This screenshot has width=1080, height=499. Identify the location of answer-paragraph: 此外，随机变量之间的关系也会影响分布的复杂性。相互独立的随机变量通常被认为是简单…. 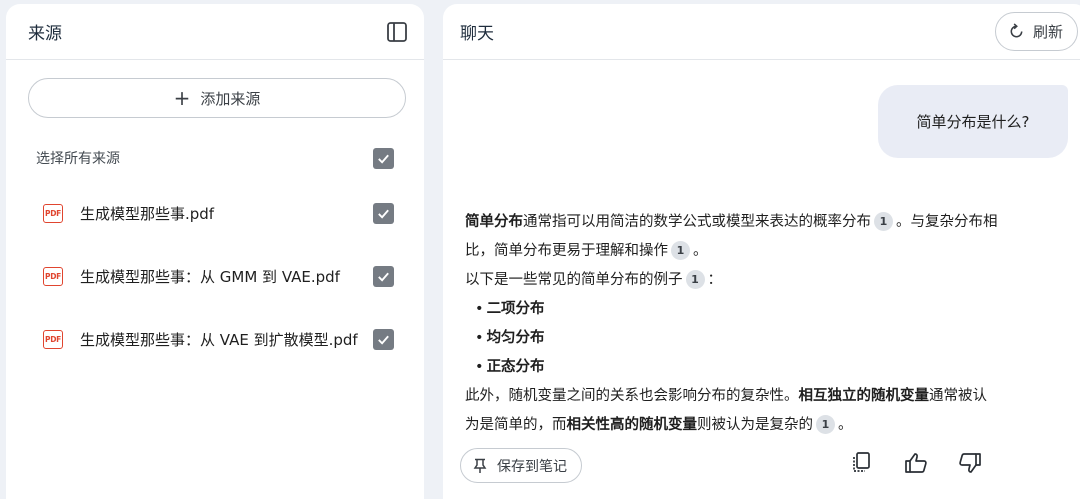
(730, 411).